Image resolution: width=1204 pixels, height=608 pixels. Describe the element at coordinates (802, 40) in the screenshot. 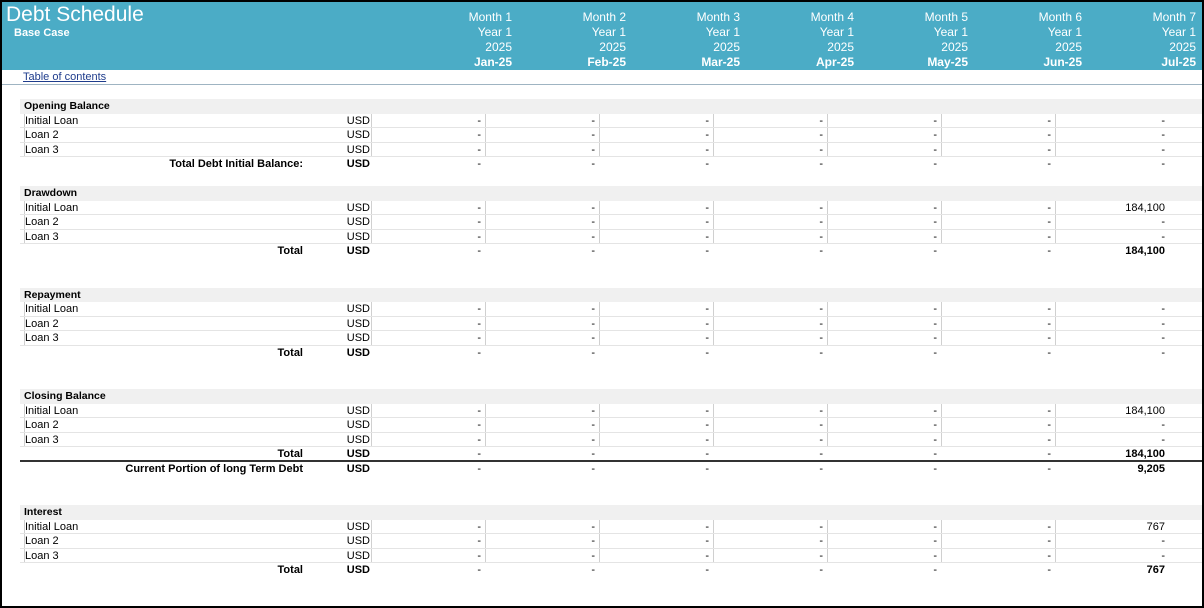

I see `column-header-month-4: Month 4 Year 1 2025 Apr-25` at that location.